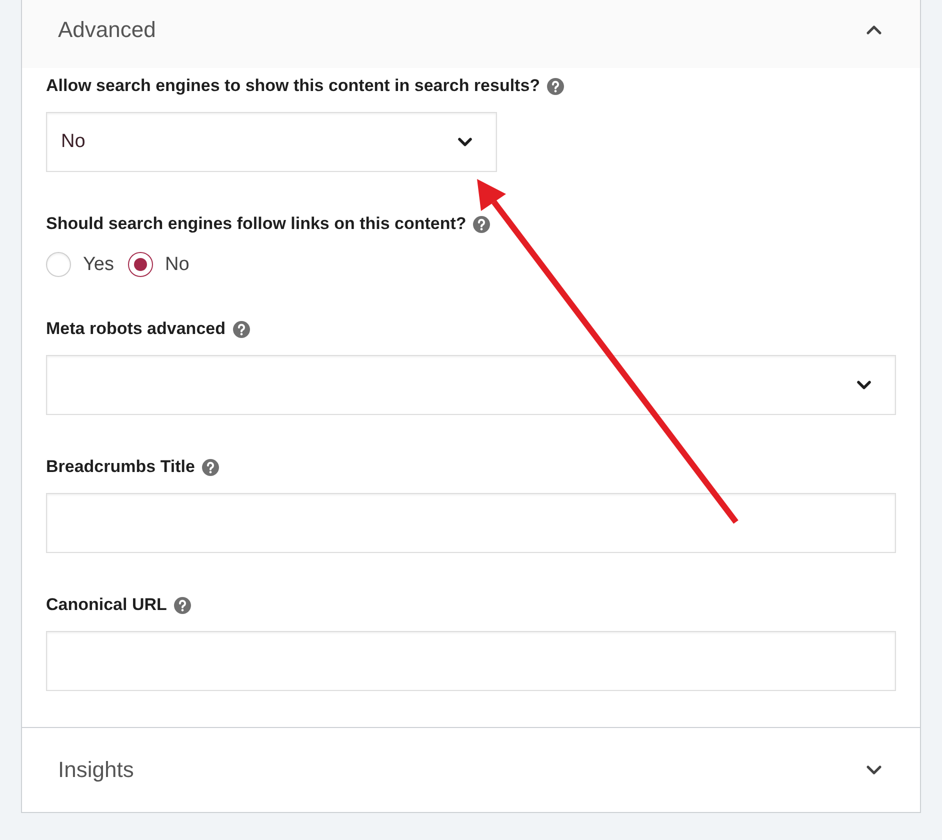  I want to click on radio-button, so click(140, 264).